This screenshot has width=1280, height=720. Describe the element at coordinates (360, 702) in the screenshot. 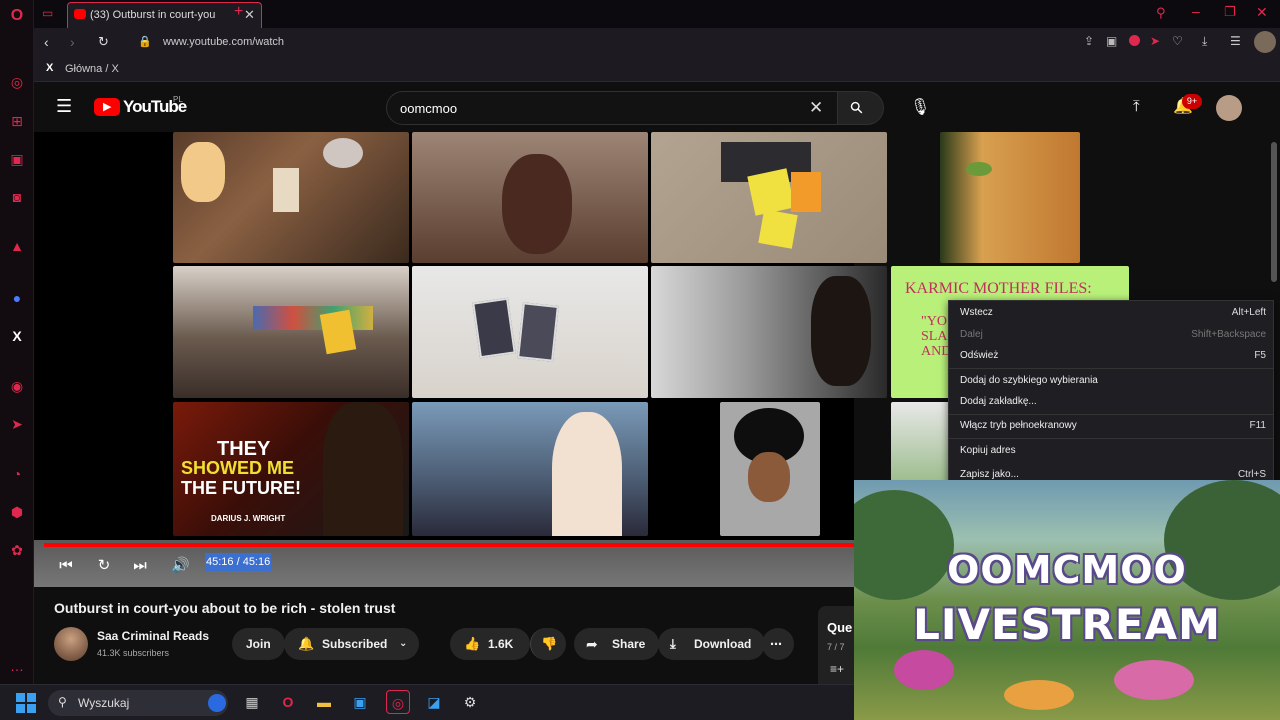

I see `store-icon: ▣` at that location.